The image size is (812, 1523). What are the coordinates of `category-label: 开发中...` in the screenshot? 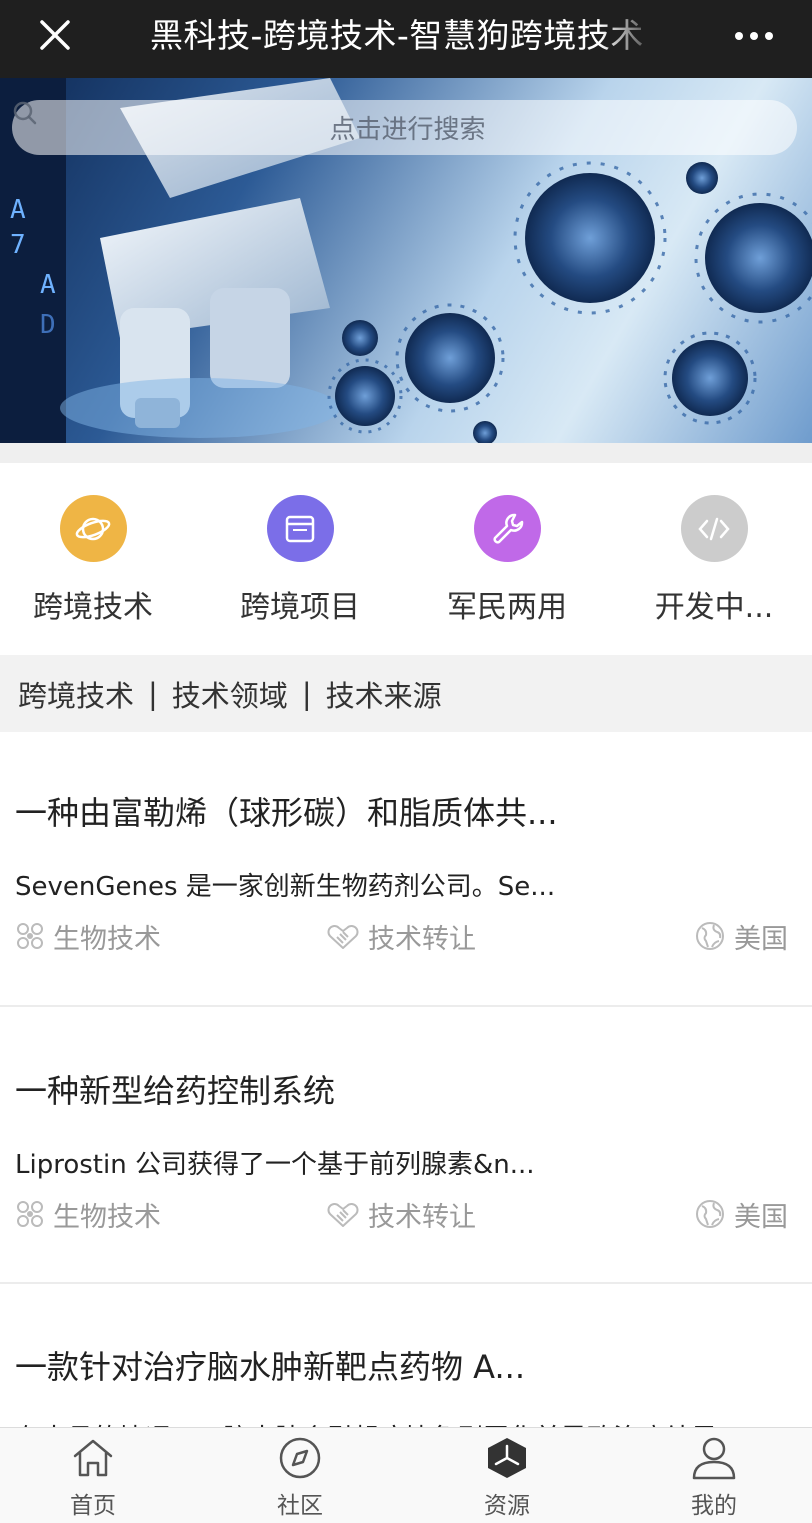 It's located at (714, 607).